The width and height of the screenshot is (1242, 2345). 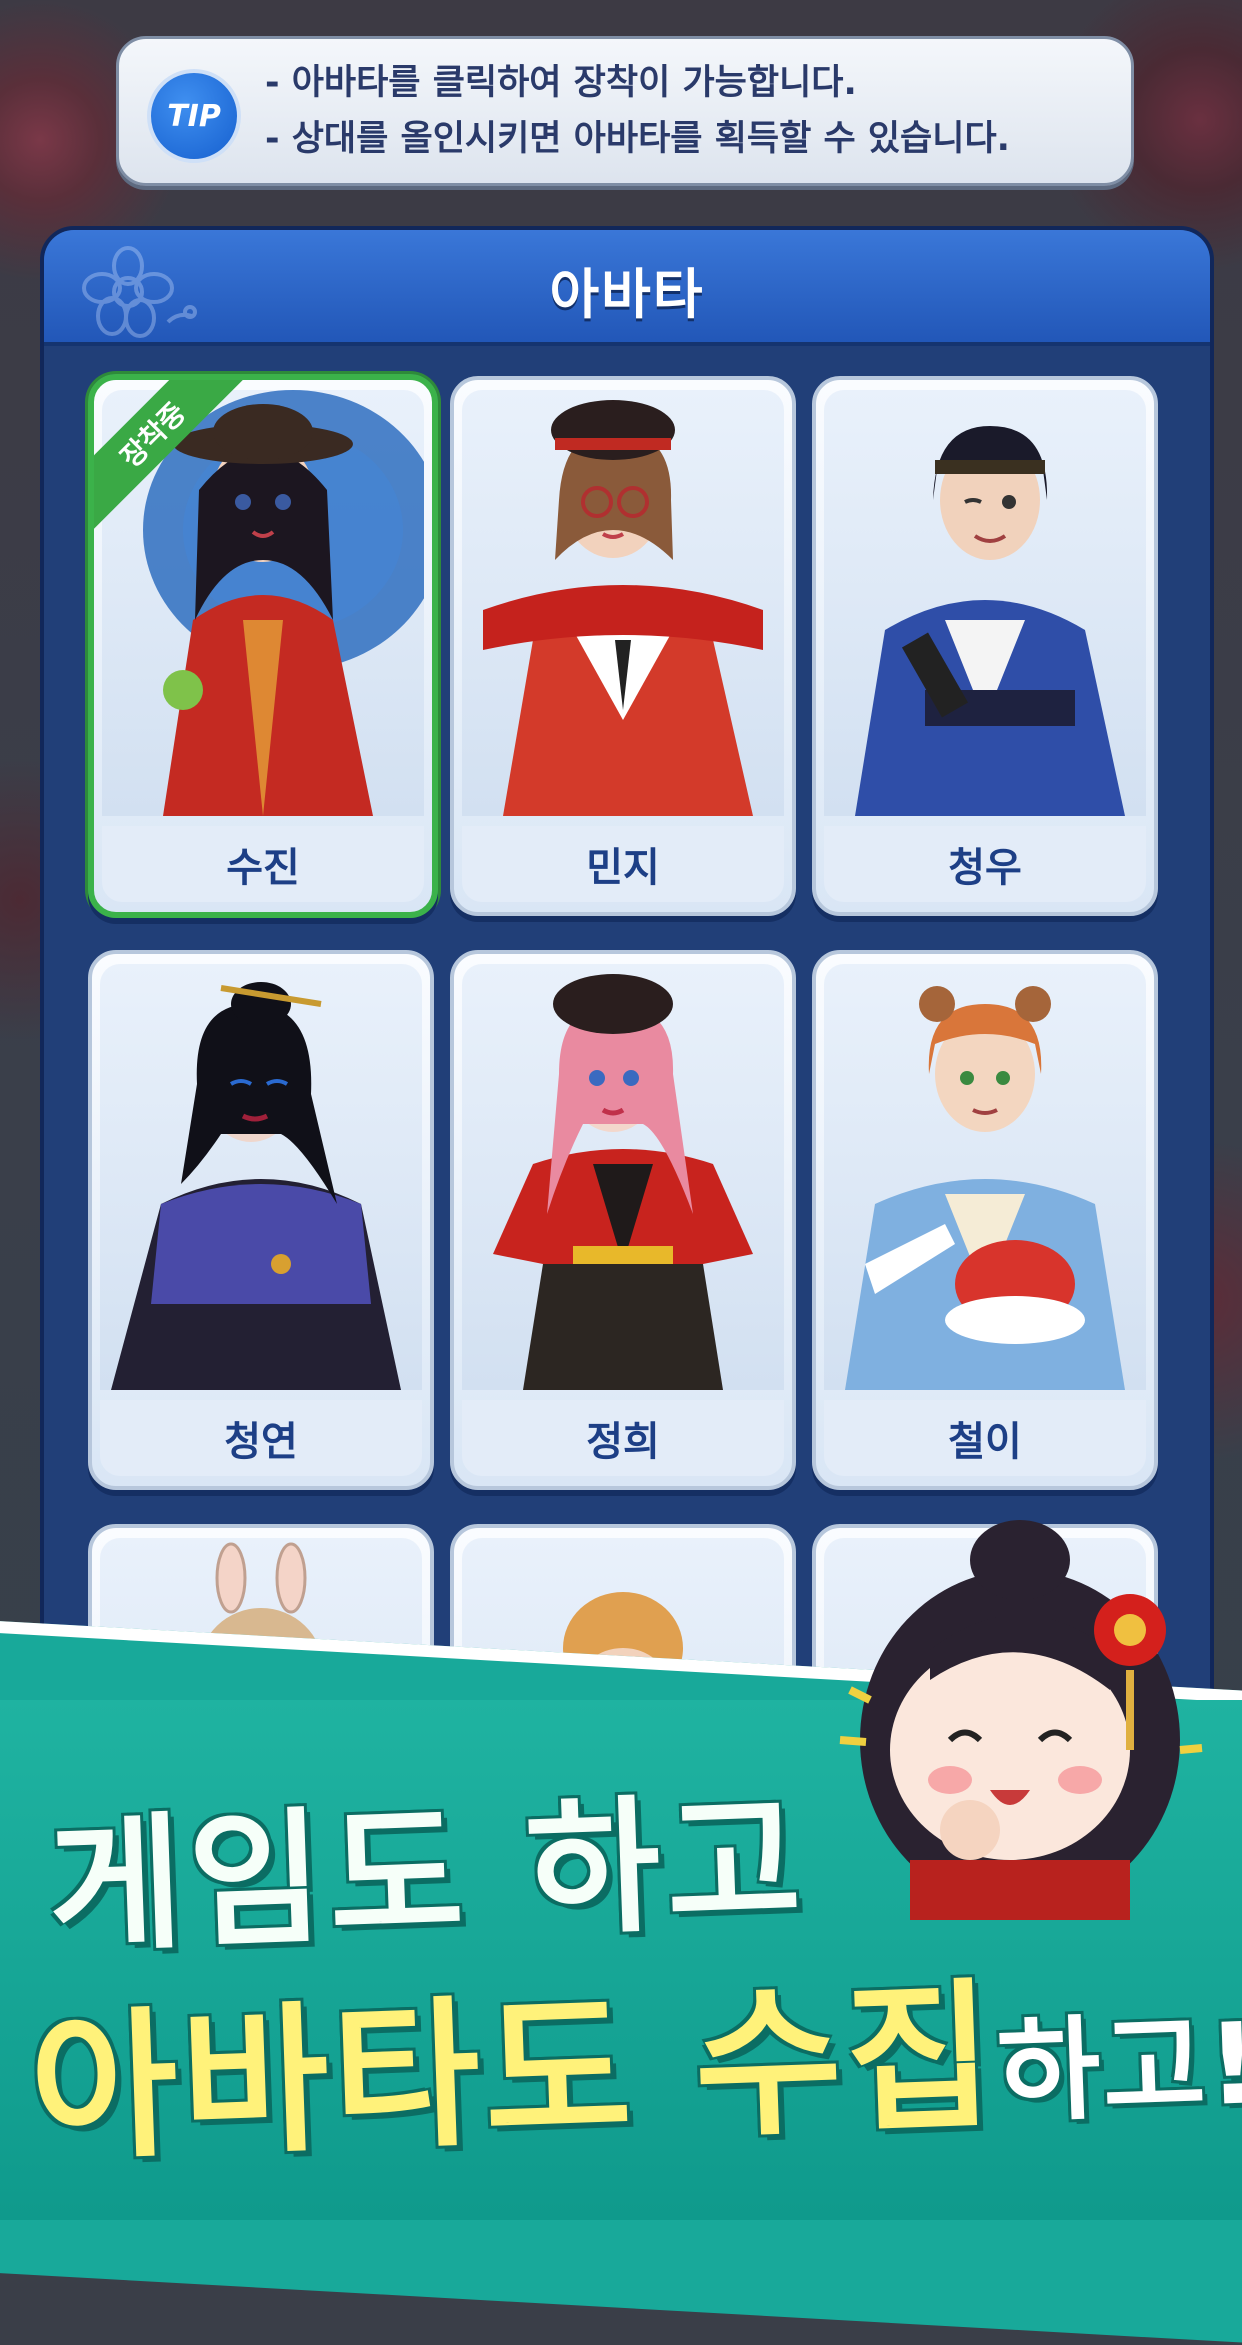 I want to click on avatar-card-cheongyeon: 청연, so click(x=261, y=1220).